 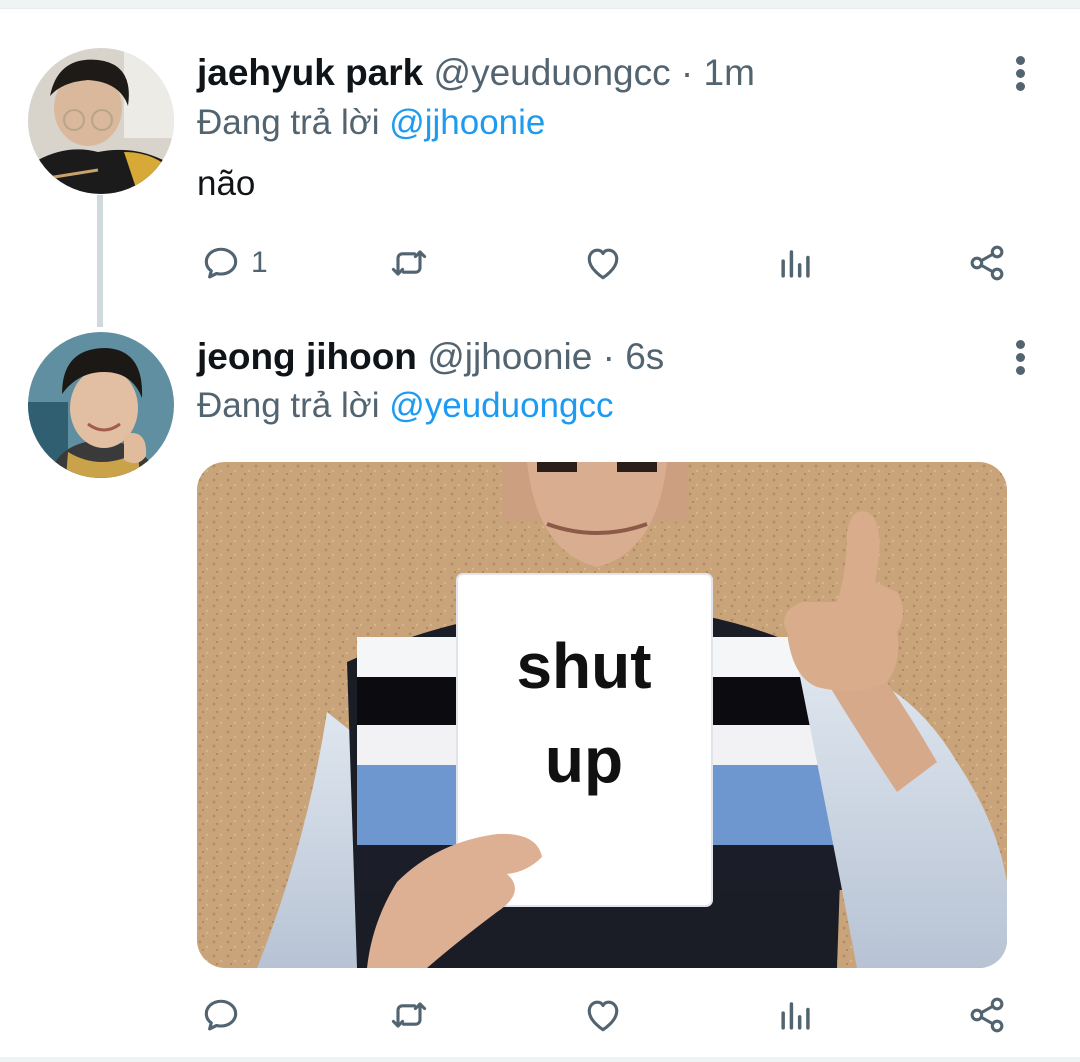 I want to click on display-name: jeong jihoon, so click(x=307, y=356).